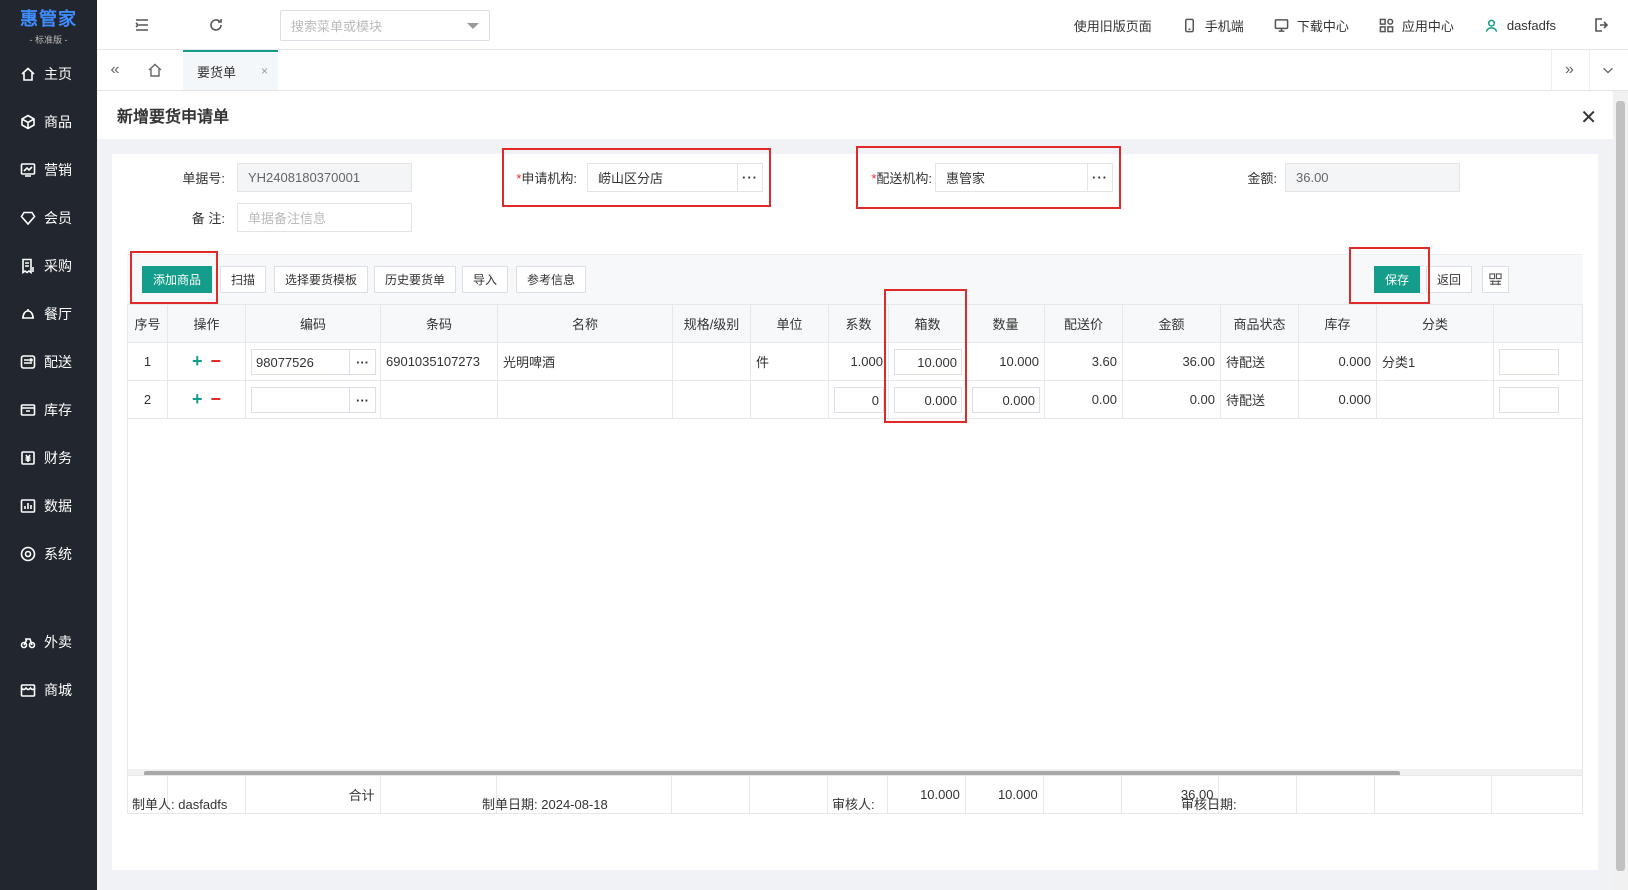  I want to click on qty-cell: 0.000, so click(1006, 399).